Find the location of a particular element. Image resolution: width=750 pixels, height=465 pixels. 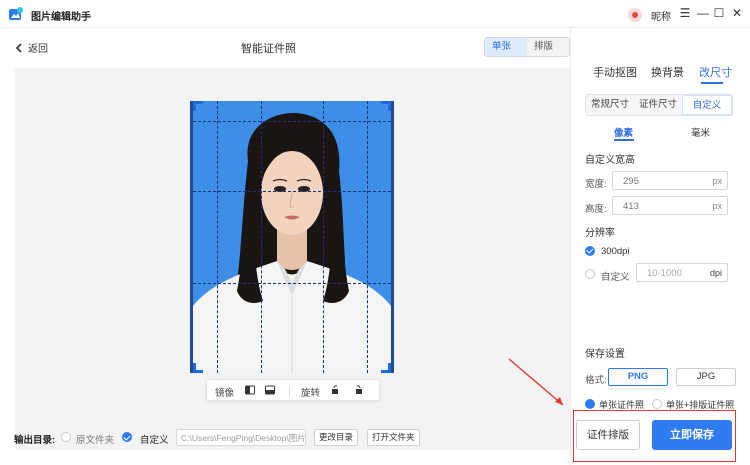

height-unit: px is located at coordinates (717, 206).